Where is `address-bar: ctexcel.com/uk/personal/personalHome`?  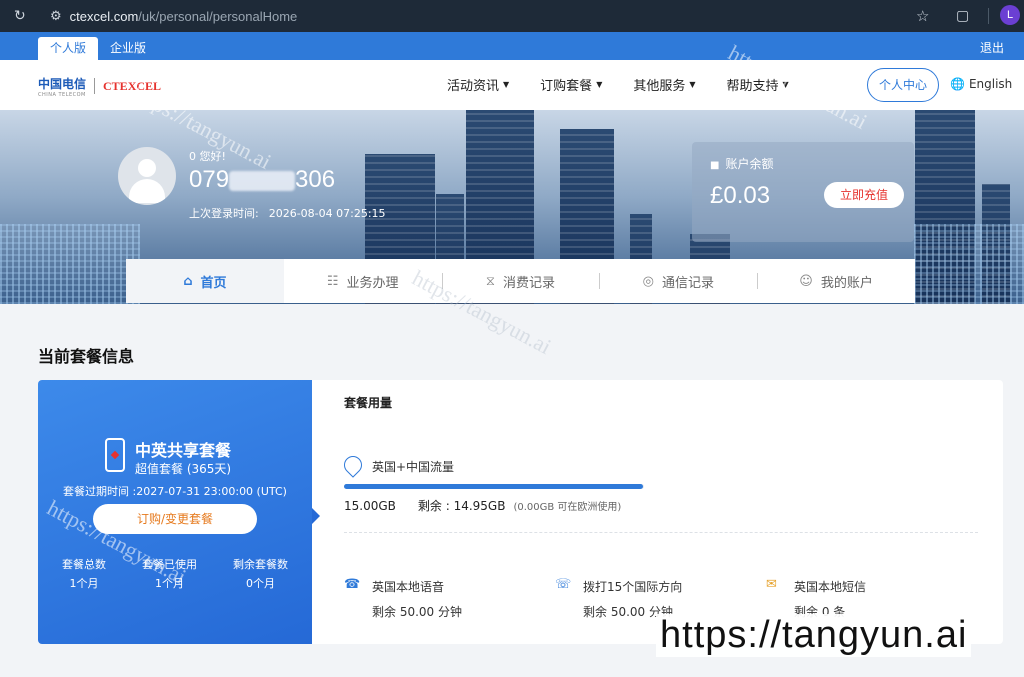 address-bar: ctexcel.com/uk/personal/personalHome is located at coordinates (184, 16).